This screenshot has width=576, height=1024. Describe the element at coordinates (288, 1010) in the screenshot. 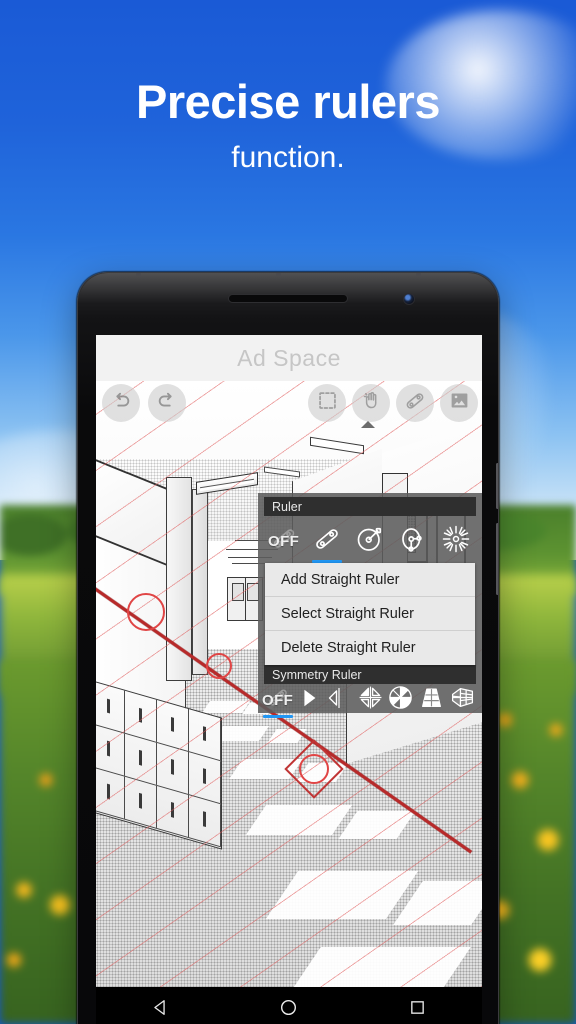

I see `android-home-icon` at that location.